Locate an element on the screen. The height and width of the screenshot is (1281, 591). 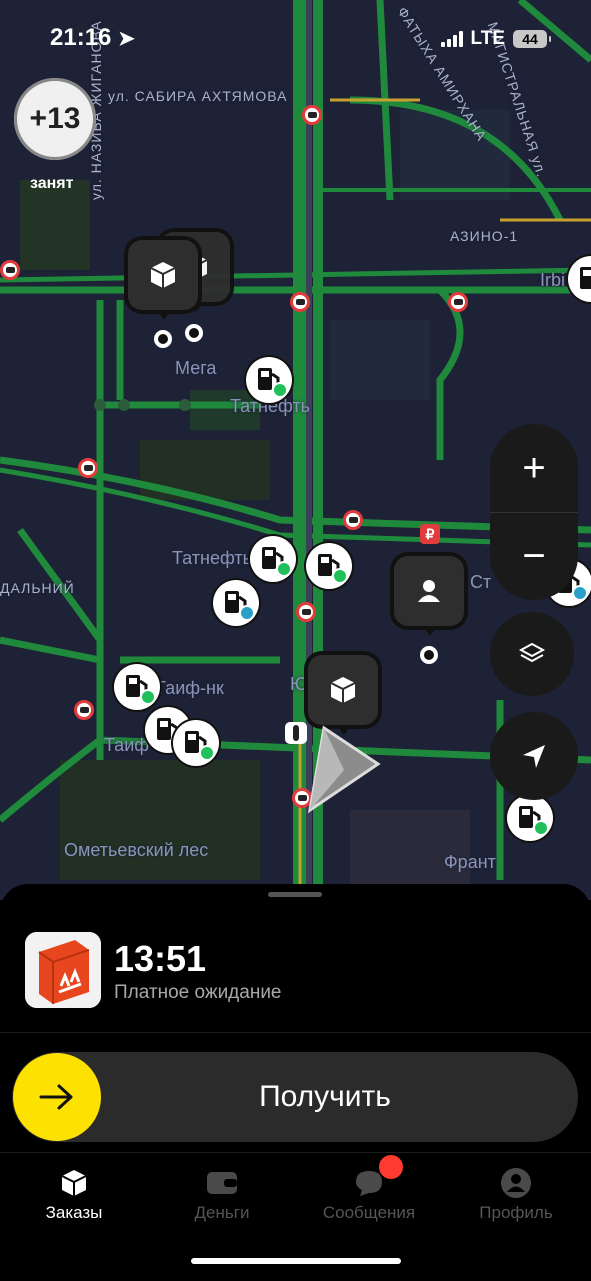
zoom-out-button: − is located at coordinates (534, 556).